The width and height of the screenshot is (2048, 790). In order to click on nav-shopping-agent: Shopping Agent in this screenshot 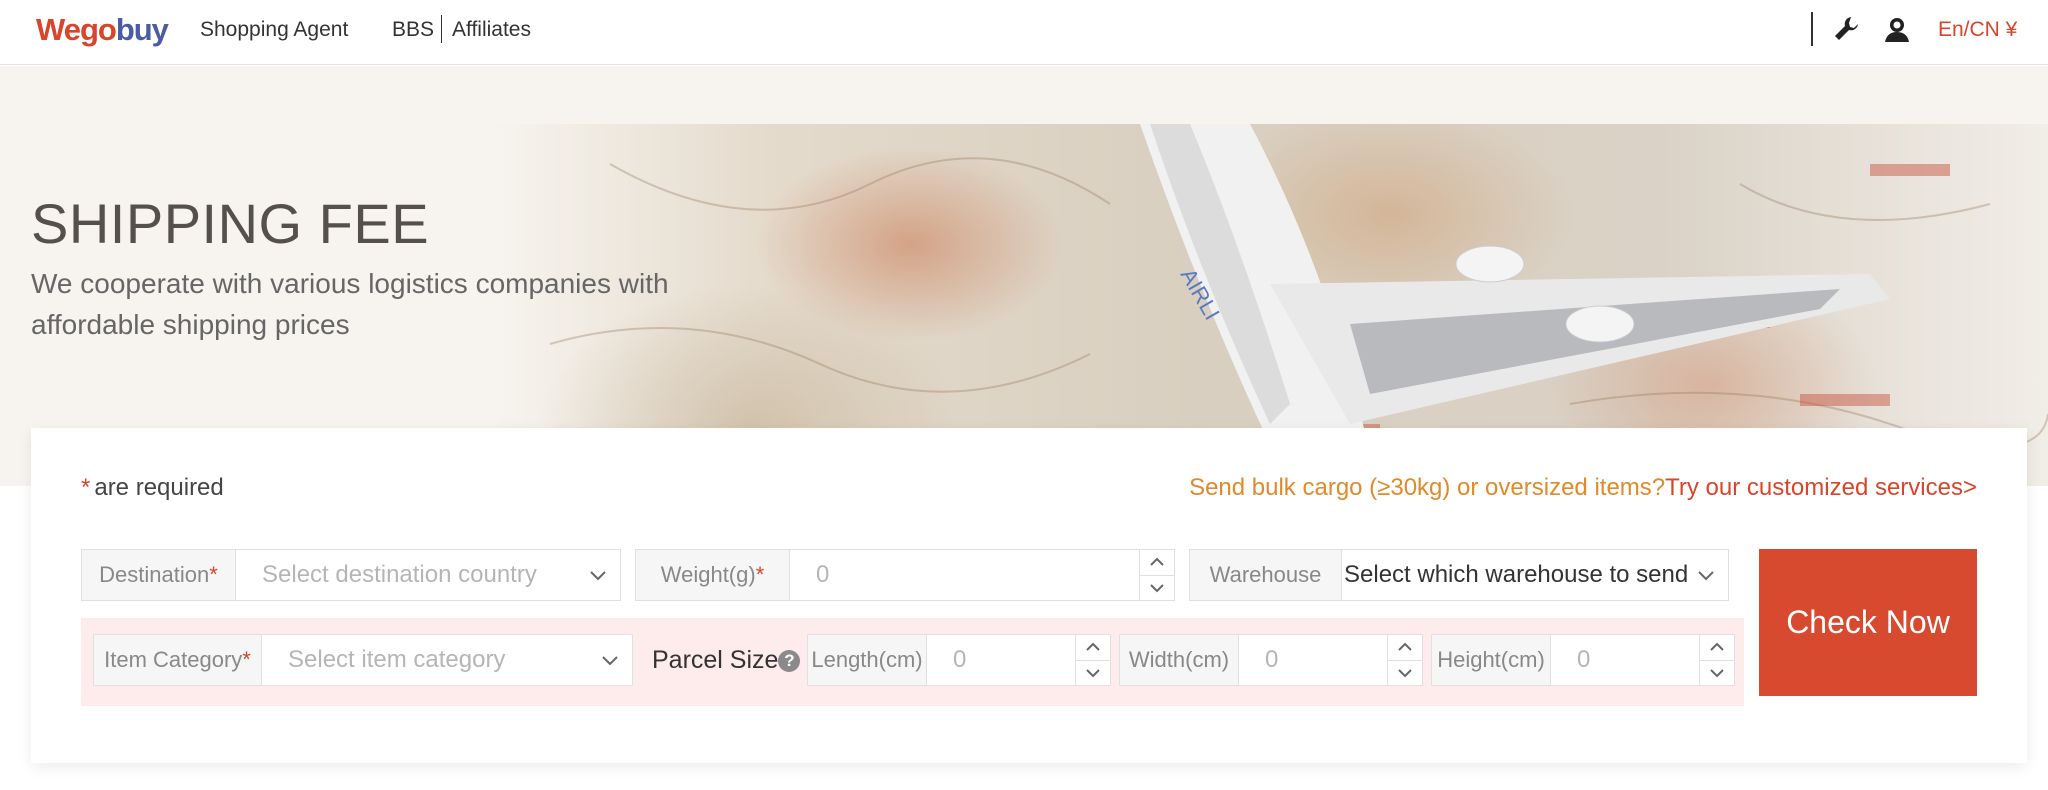, I will do `click(274, 30)`.